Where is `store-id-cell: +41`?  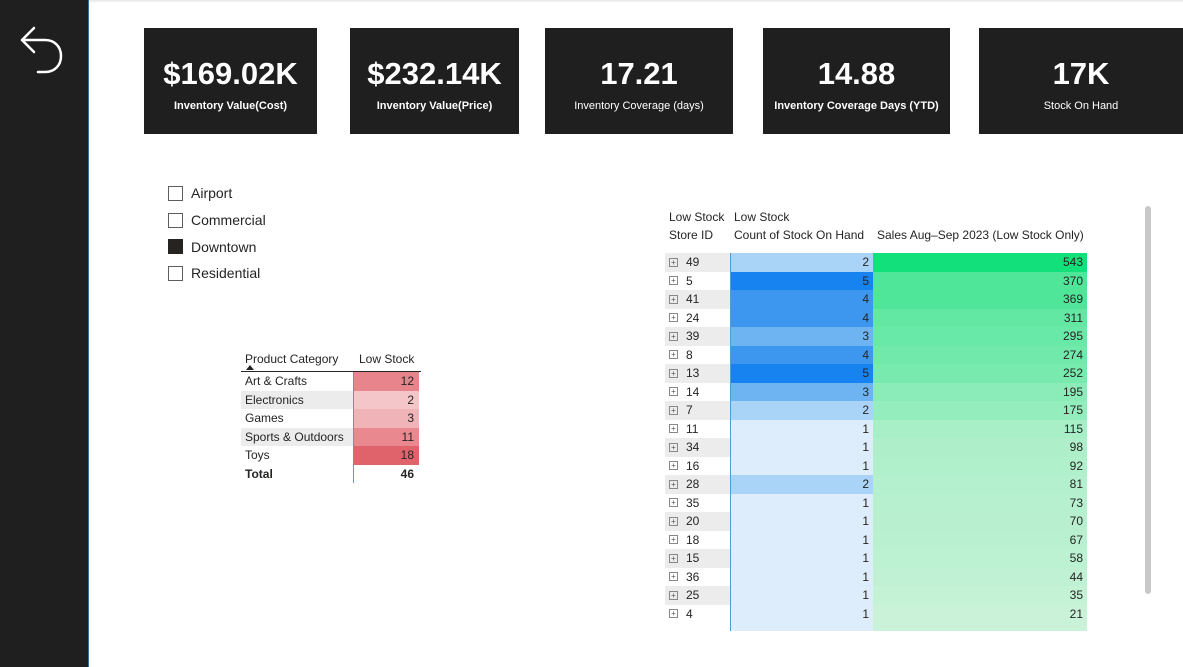
store-id-cell: +41 is located at coordinates (697, 299).